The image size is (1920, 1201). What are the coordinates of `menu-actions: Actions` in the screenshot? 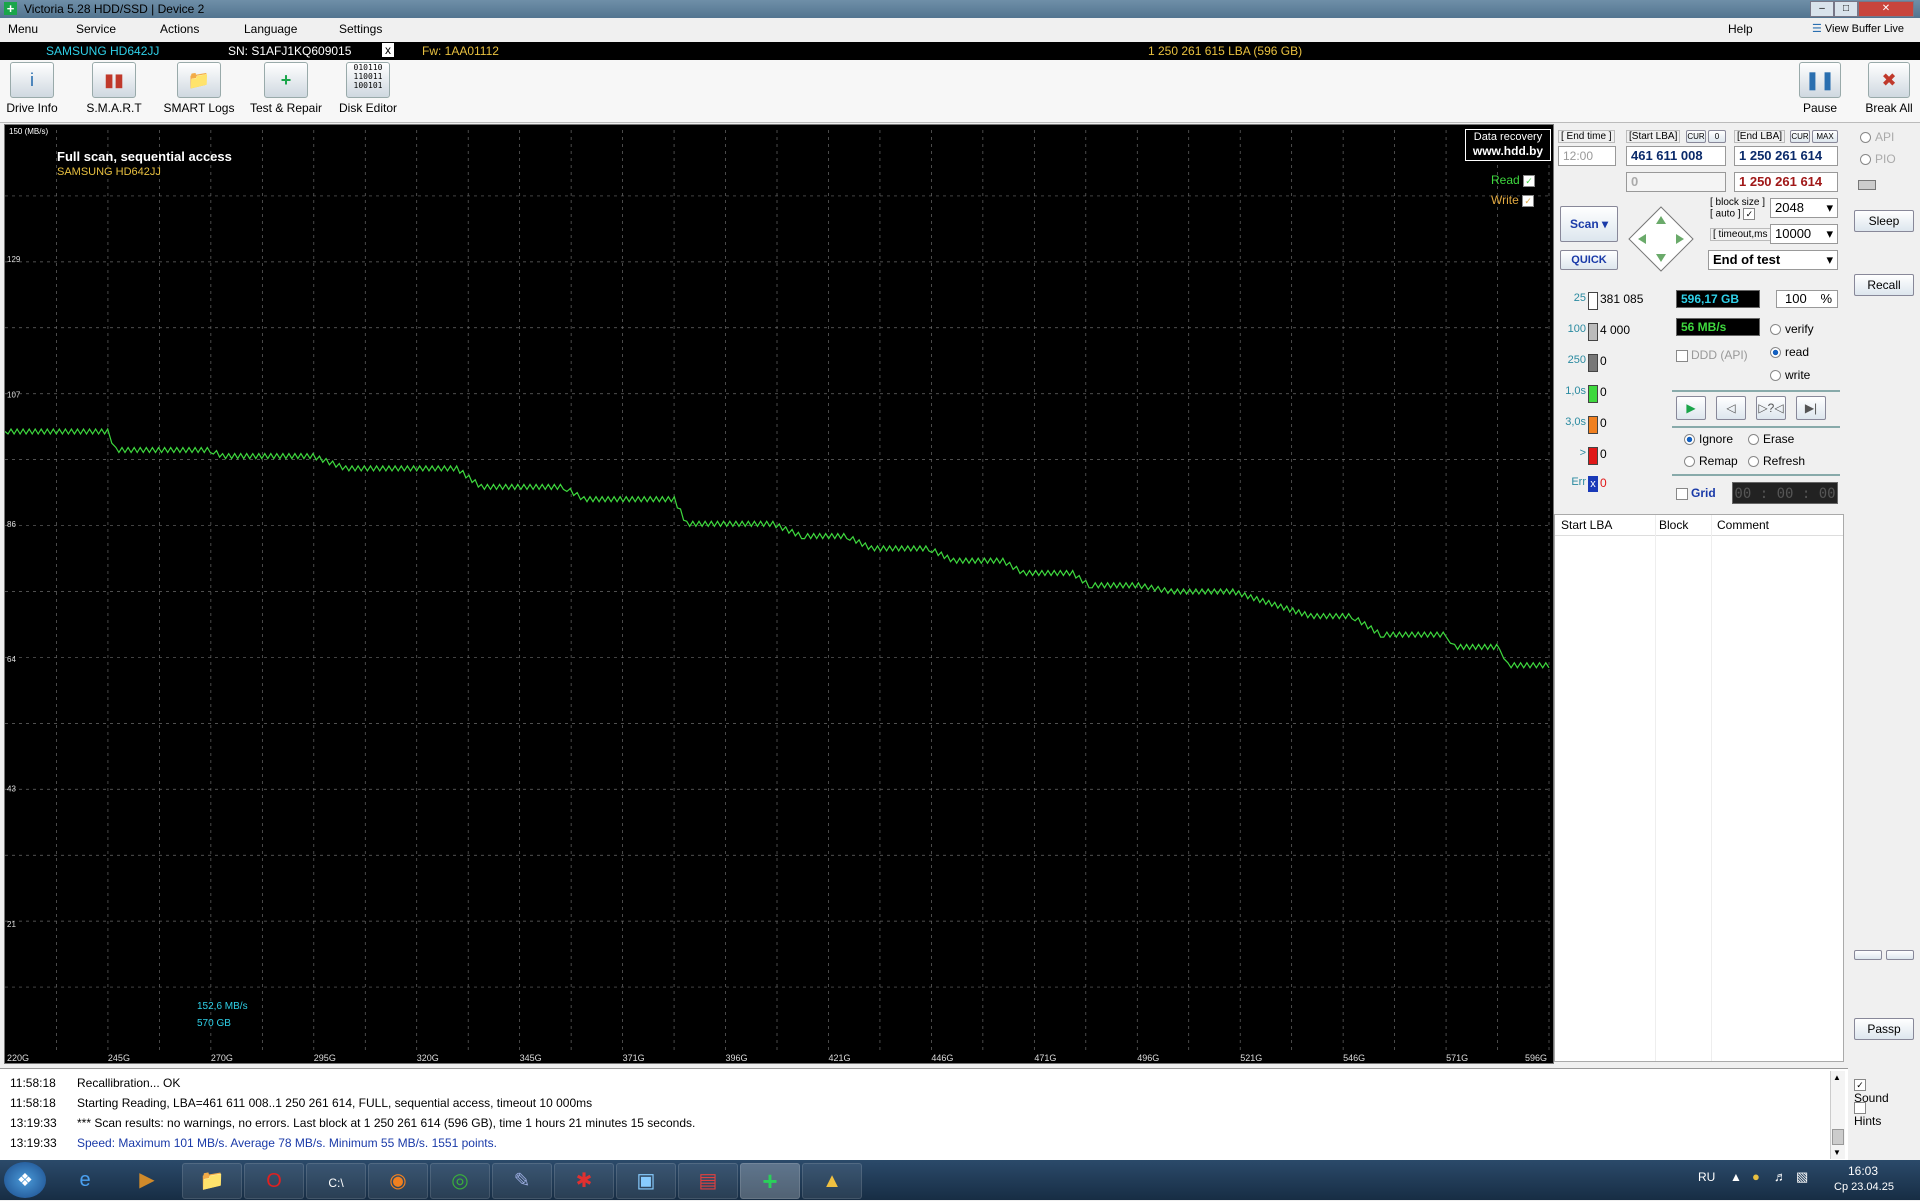 It's located at (179, 29).